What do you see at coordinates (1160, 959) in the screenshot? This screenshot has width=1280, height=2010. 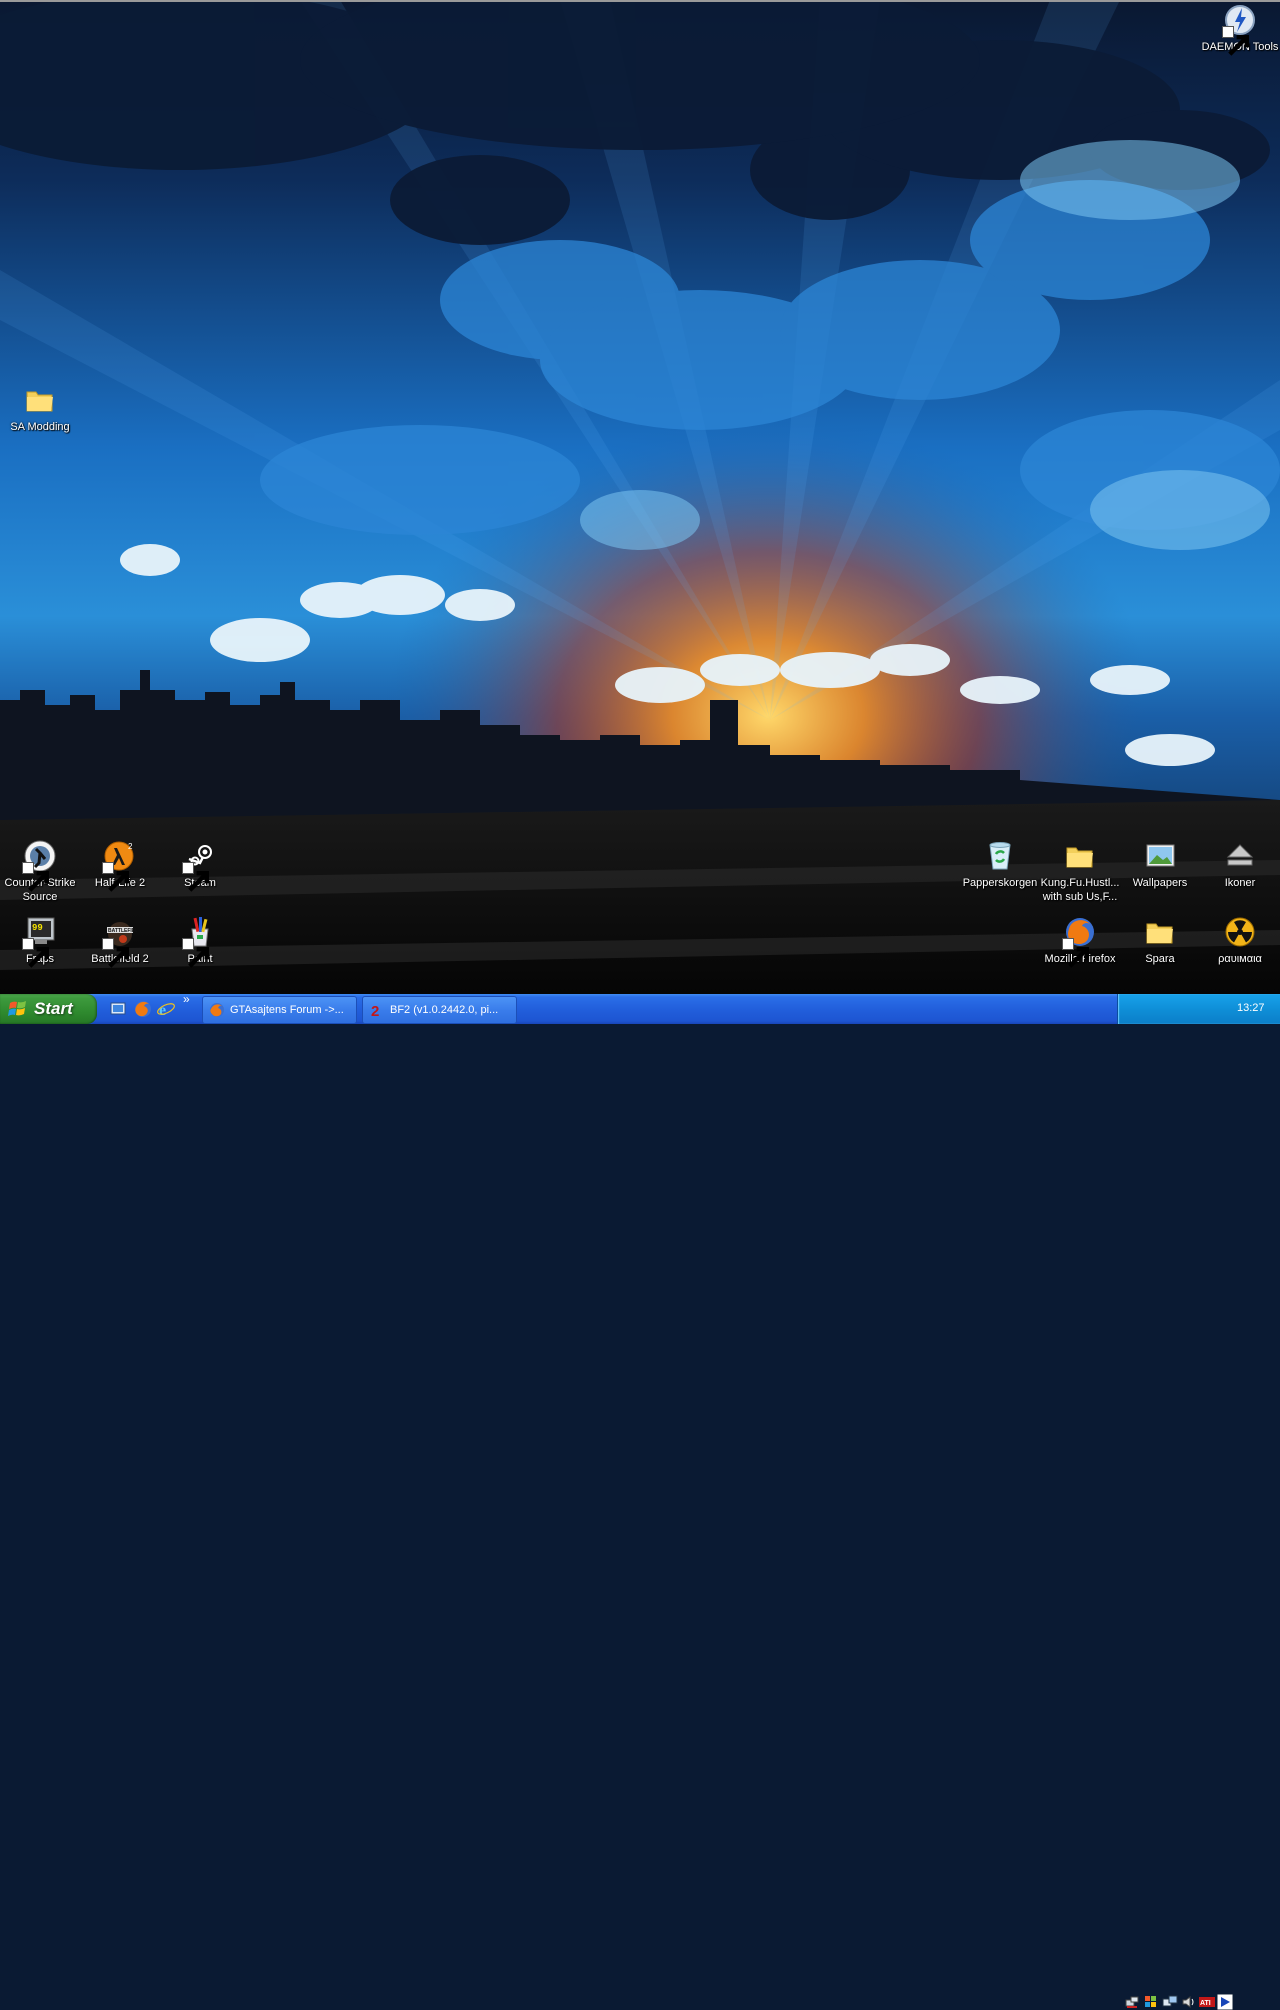 I see `desktop-icon-label: Spara` at bounding box center [1160, 959].